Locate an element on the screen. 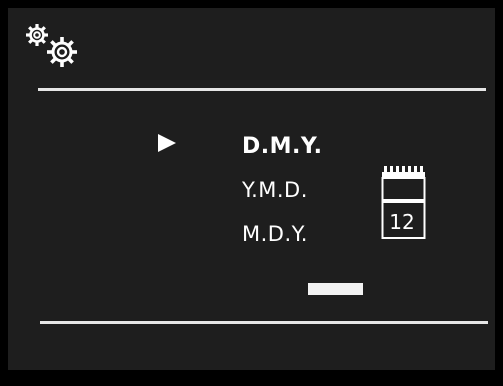  date-format-option-ymd: Y.M.D. is located at coordinates (275, 190).